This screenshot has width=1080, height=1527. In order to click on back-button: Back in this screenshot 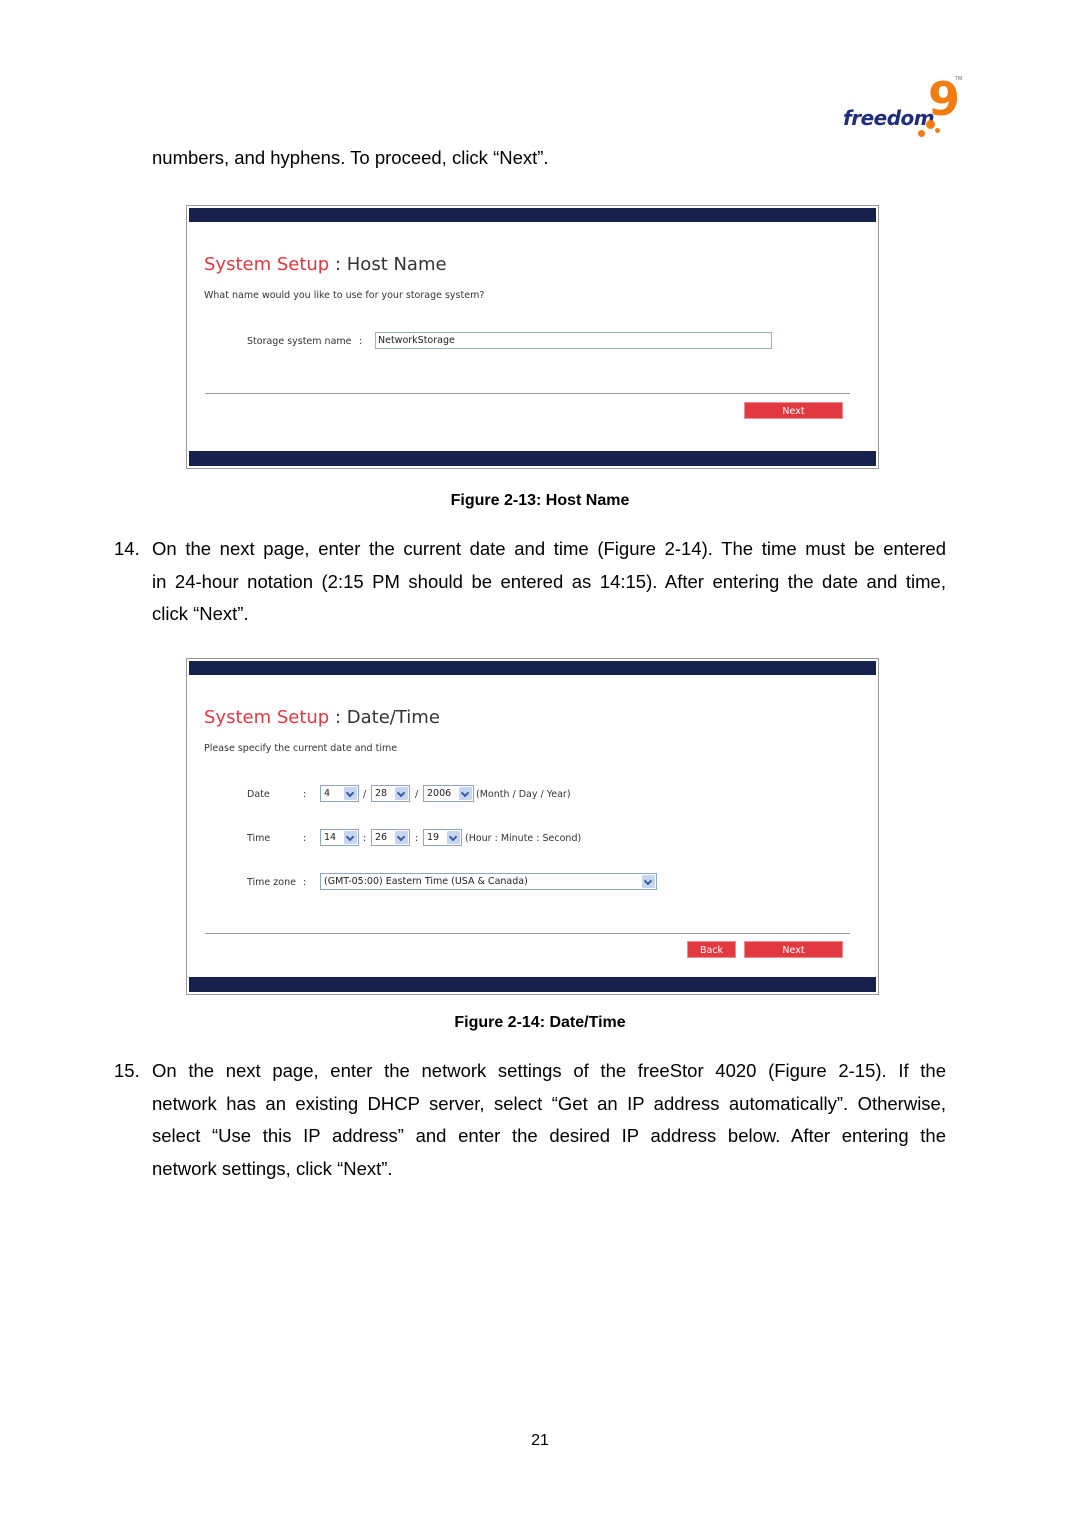, I will do `click(711, 949)`.